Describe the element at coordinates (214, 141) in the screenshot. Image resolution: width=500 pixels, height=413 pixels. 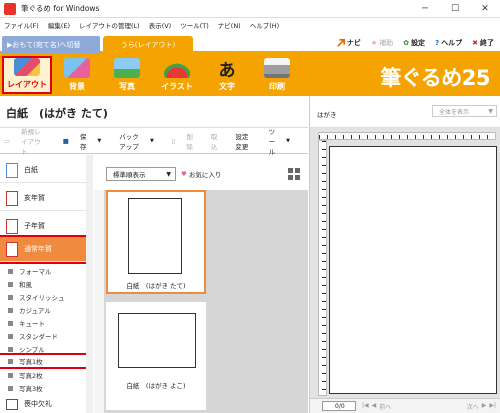
I see `import-label: 取込` at that location.